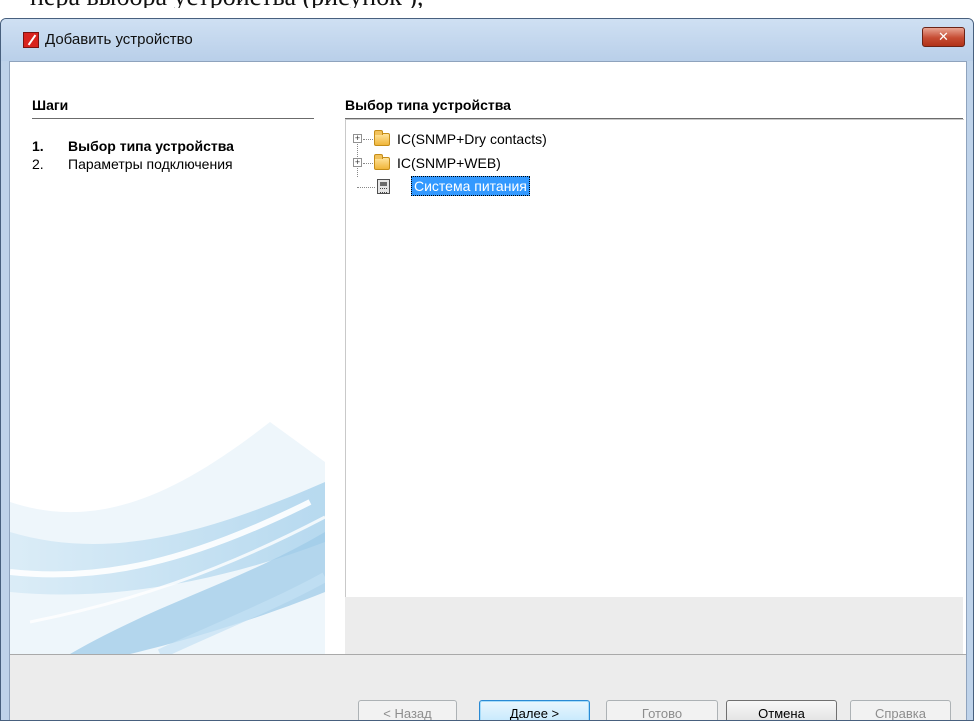  I want to click on step-1: 1. Выбор типа устройства, so click(133, 146).